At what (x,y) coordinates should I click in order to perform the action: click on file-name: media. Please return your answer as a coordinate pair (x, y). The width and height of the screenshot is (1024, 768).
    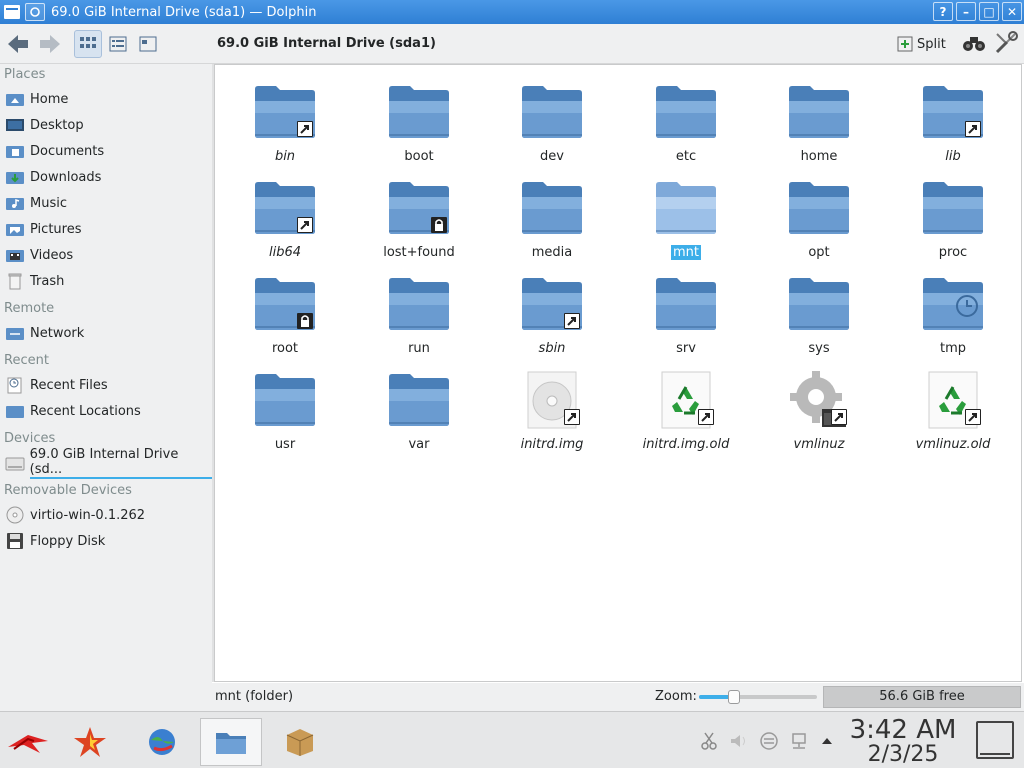
    Looking at the image, I should click on (552, 252).